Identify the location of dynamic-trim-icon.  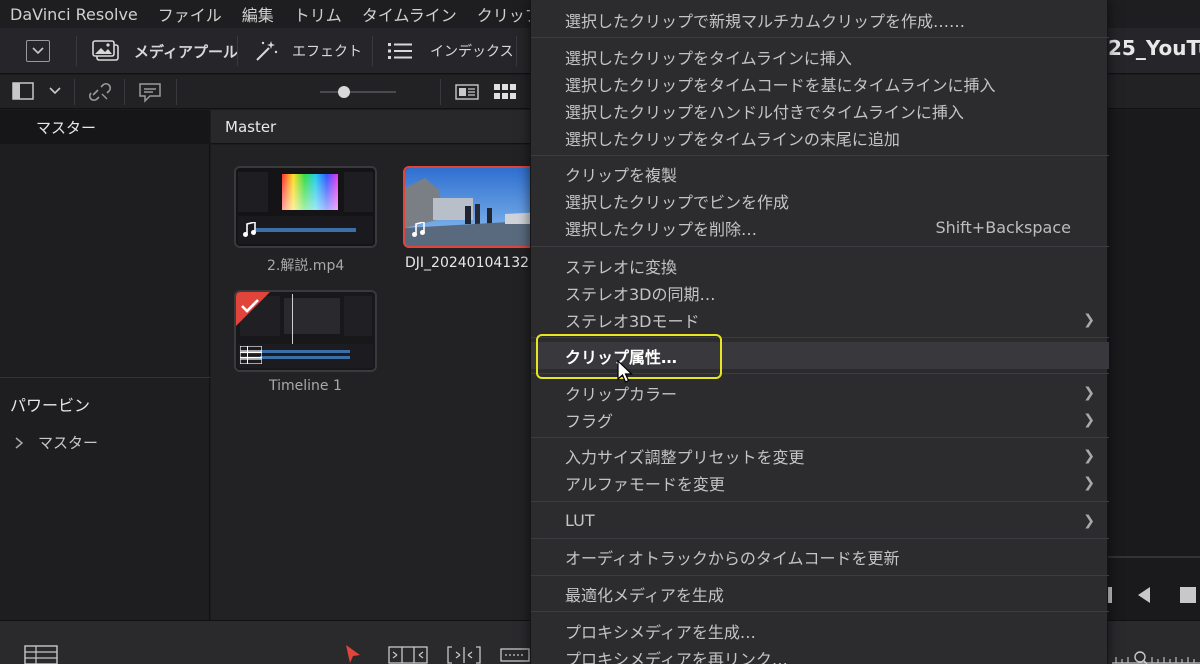
(464, 654).